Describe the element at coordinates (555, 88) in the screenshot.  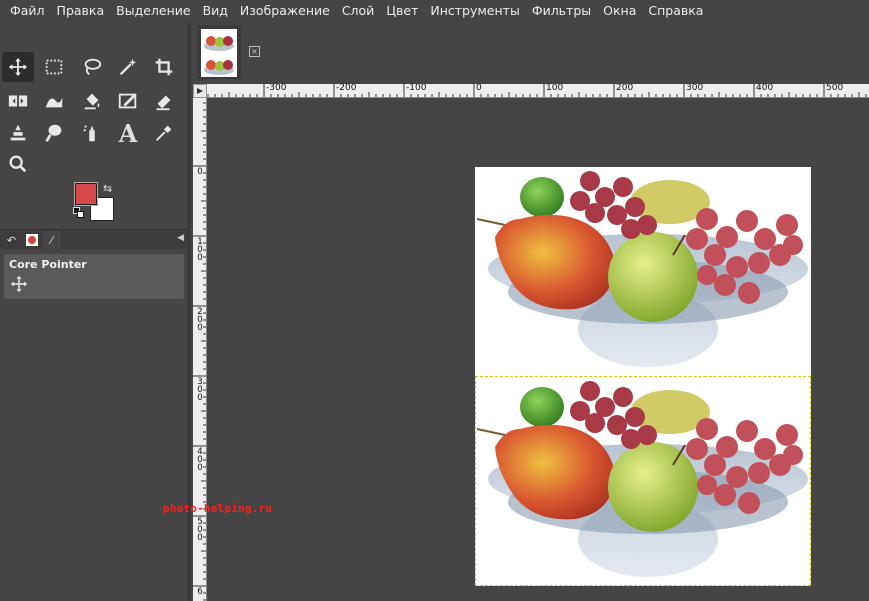
I see `hruler-label: 100` at that location.